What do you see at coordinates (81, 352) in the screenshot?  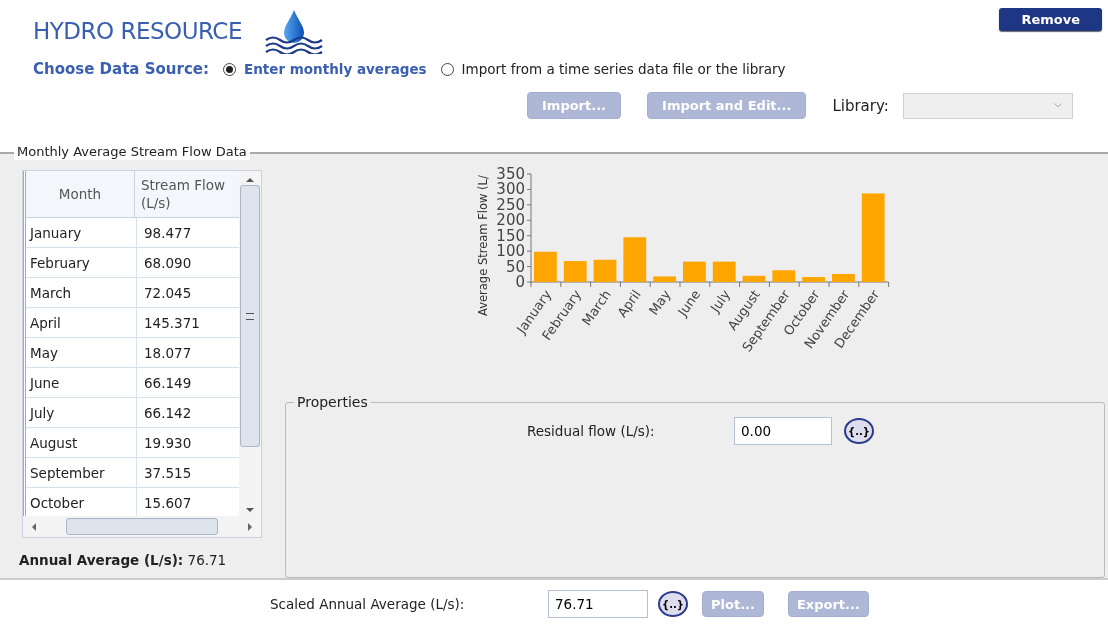 I see `table-cell: May` at bounding box center [81, 352].